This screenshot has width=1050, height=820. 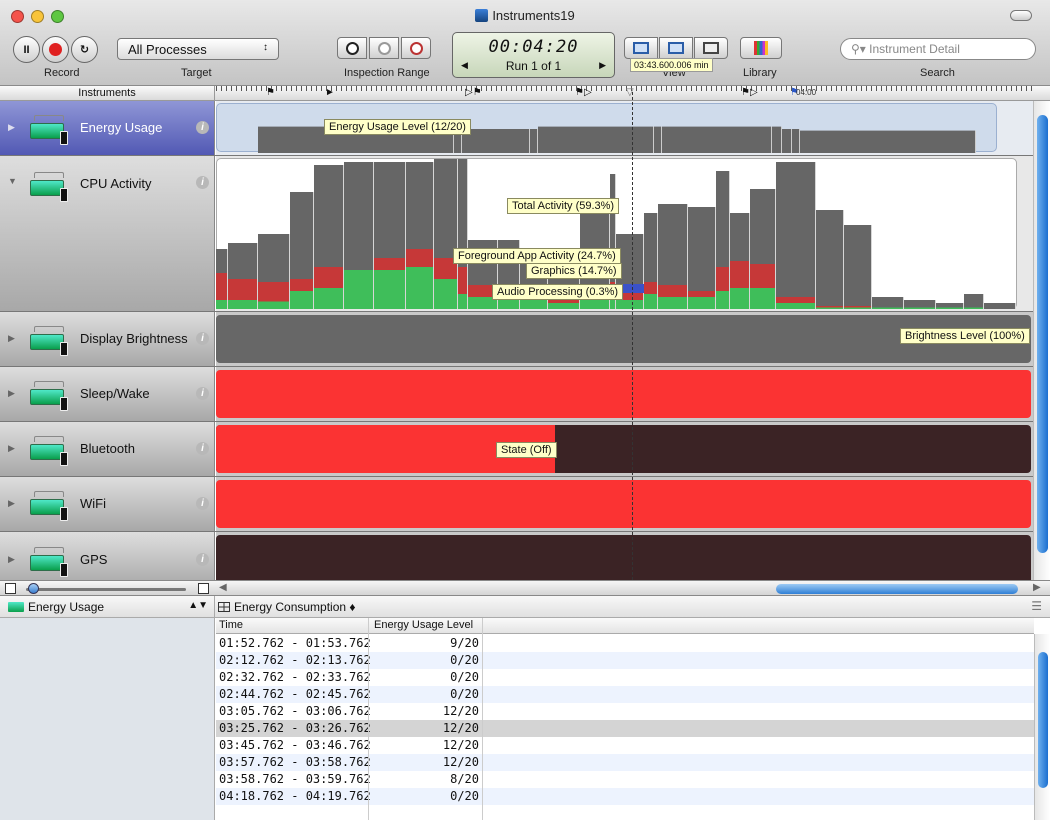 What do you see at coordinates (107, 233) in the screenshot?
I see `instrument-header: ▼ CPU Activity i` at bounding box center [107, 233].